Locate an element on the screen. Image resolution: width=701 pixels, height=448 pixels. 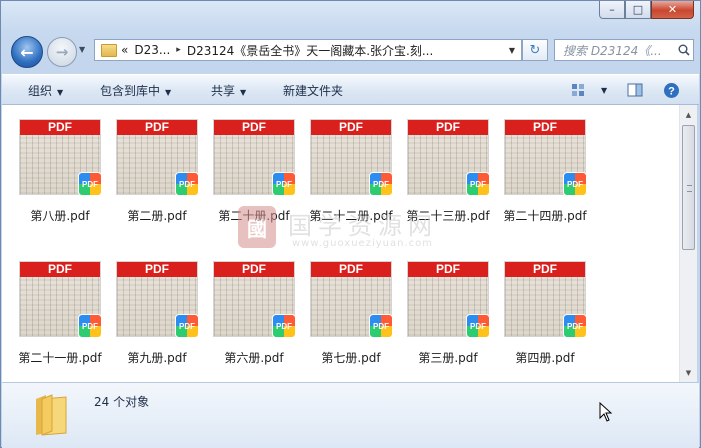
view-dropdown-button: ▼ is located at coordinates (601, 89).